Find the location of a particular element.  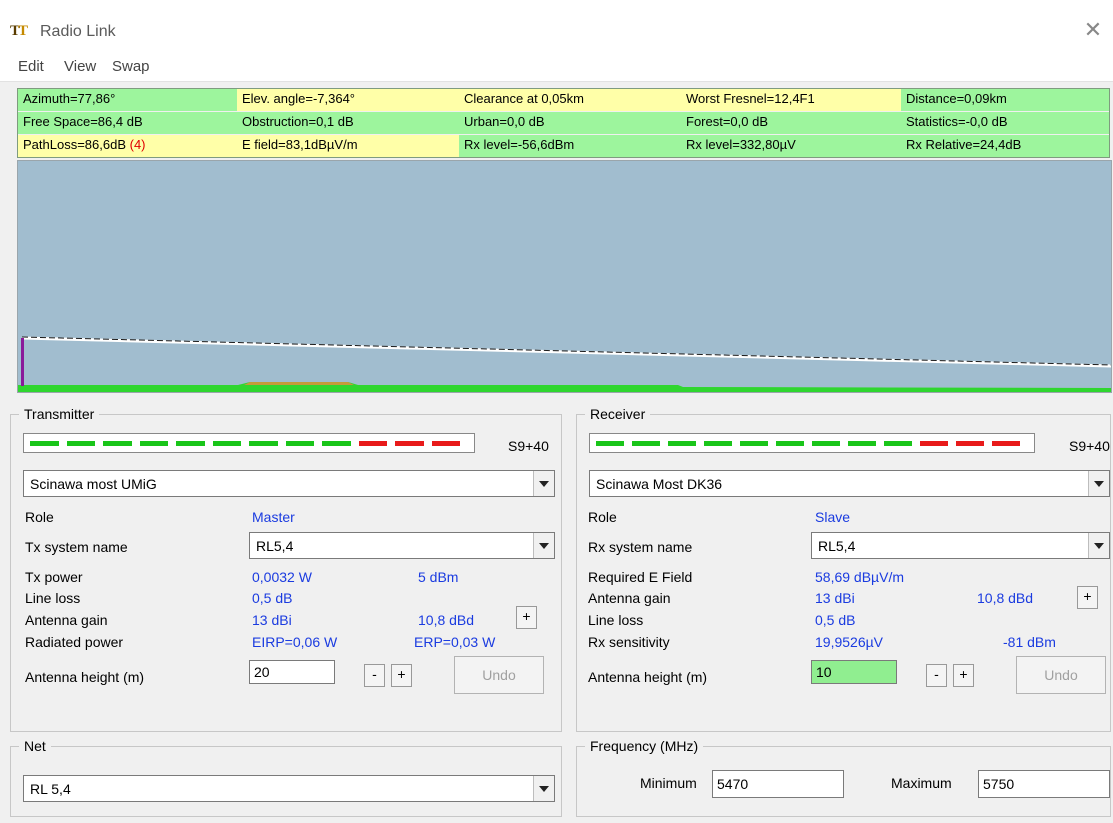

rx-gain-dbd: 10,8 dBd is located at coordinates (1005, 598).